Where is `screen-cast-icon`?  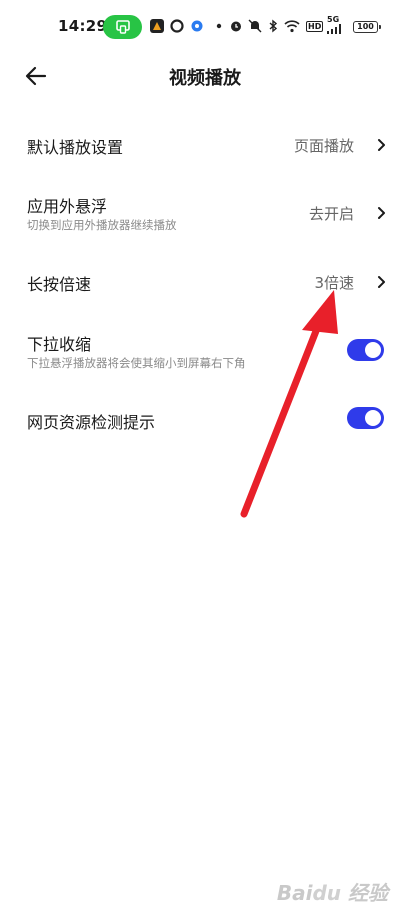 screen-cast-icon is located at coordinates (122, 27).